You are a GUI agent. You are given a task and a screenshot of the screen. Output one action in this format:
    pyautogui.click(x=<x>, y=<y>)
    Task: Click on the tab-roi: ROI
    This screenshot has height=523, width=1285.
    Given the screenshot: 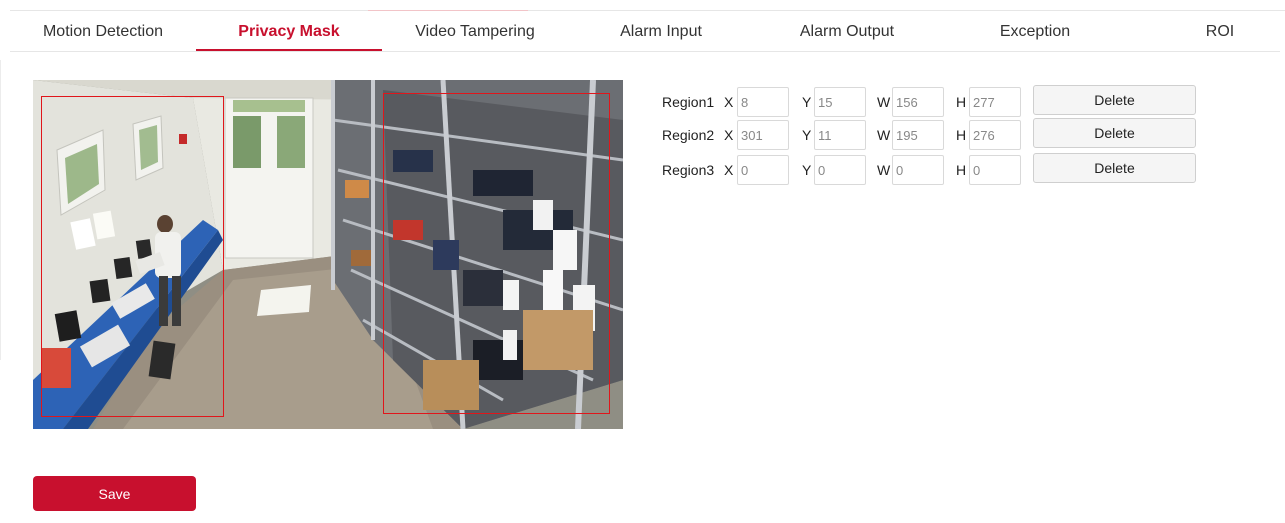 What is the action you would take?
    pyautogui.click(x=1220, y=31)
    